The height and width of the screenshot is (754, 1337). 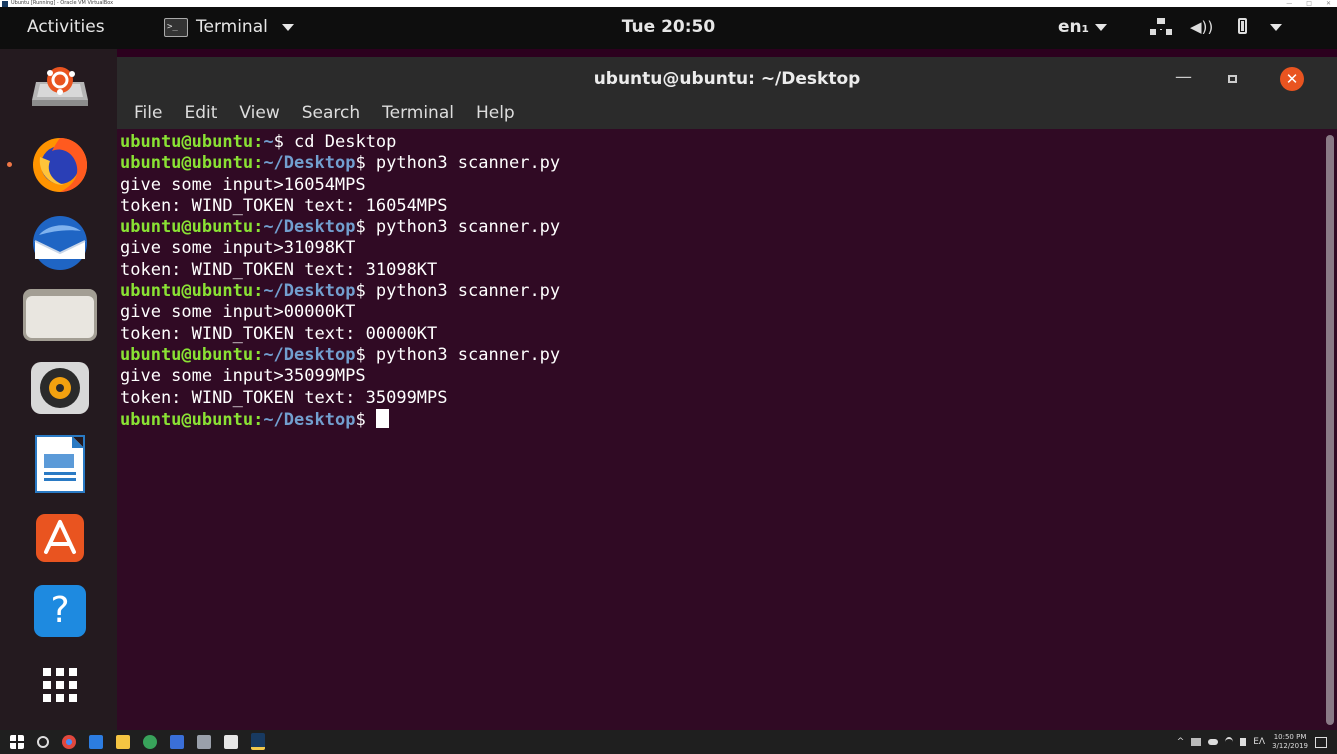 I want to click on network-icon, so click(x=1161, y=27).